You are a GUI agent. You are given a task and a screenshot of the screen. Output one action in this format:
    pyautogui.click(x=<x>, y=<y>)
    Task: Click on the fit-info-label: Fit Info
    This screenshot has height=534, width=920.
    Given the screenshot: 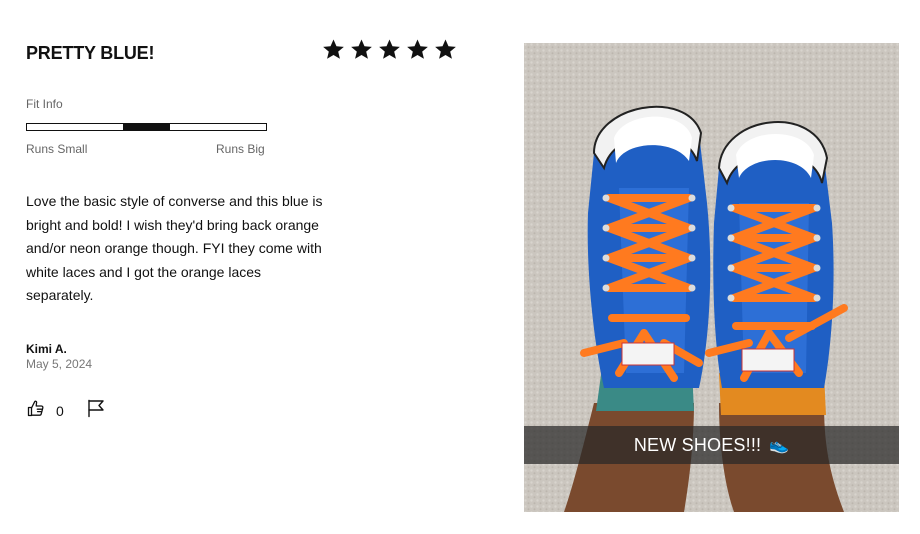 What is the action you would take?
    pyautogui.click(x=44, y=104)
    